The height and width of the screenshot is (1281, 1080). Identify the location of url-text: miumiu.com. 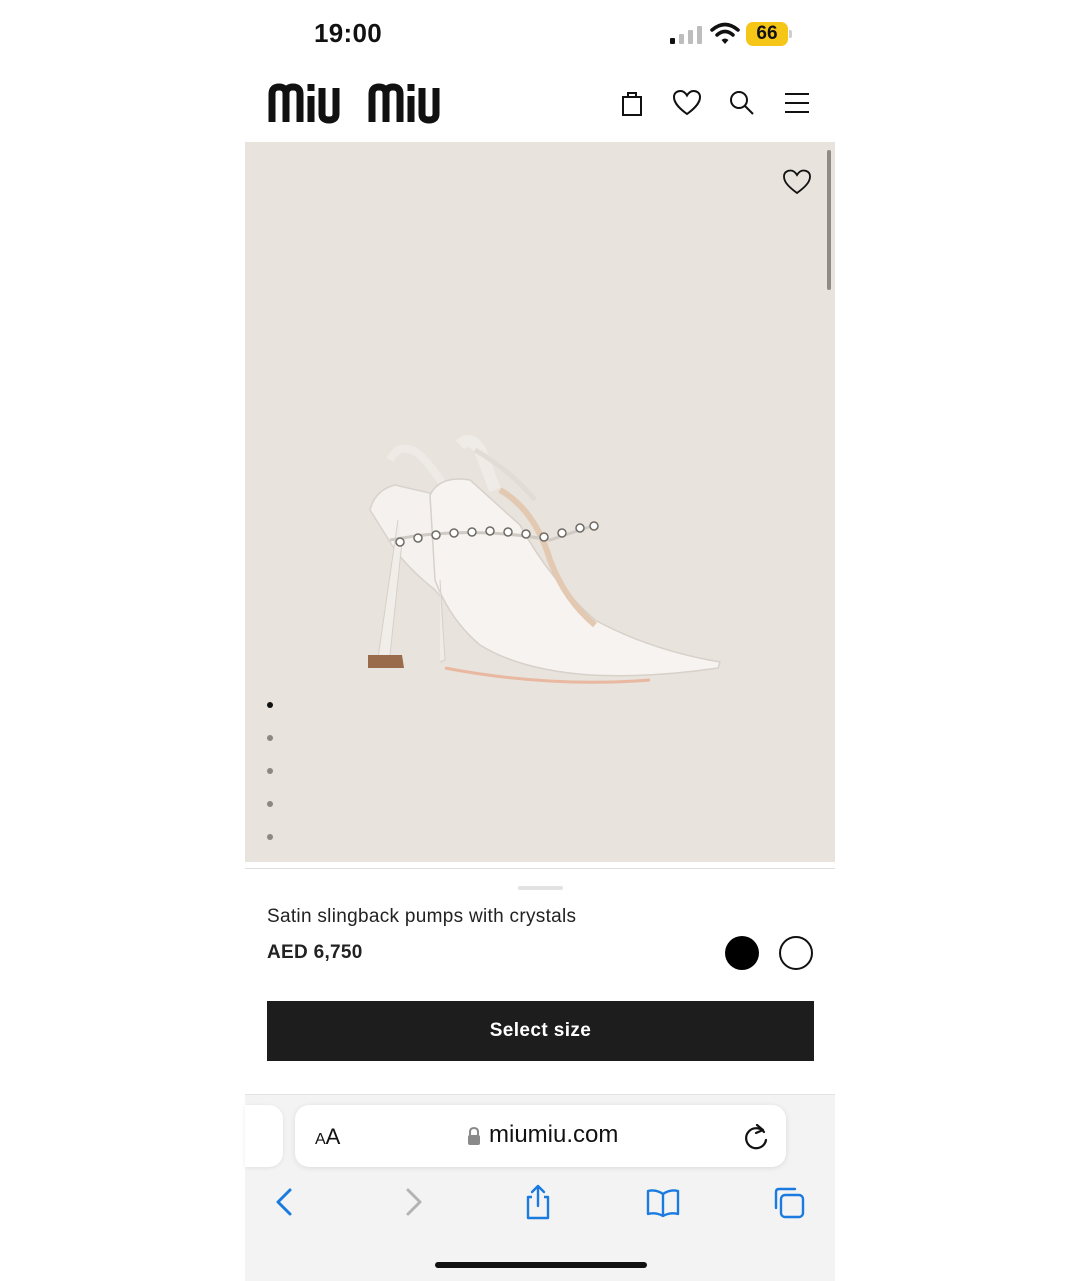
(553, 1135).